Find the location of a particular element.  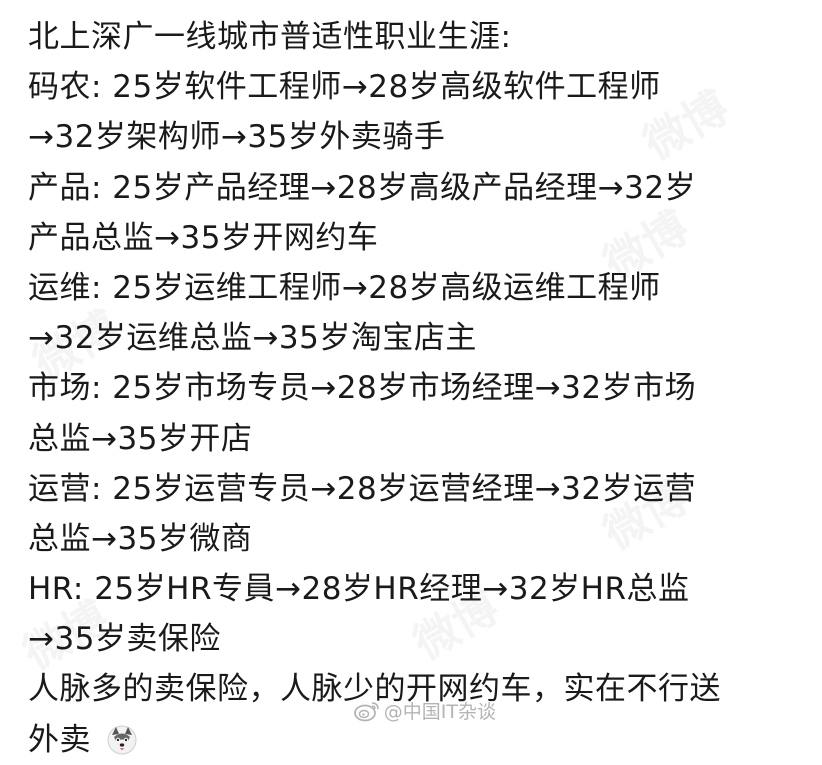

post-line-text: 外卖 is located at coordinates (59, 739).